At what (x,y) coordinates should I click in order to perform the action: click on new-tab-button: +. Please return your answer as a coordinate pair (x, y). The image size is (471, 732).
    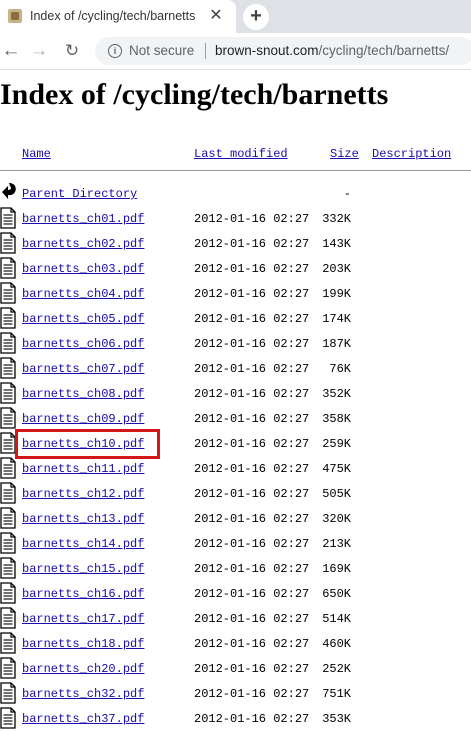
    Looking at the image, I should click on (256, 17).